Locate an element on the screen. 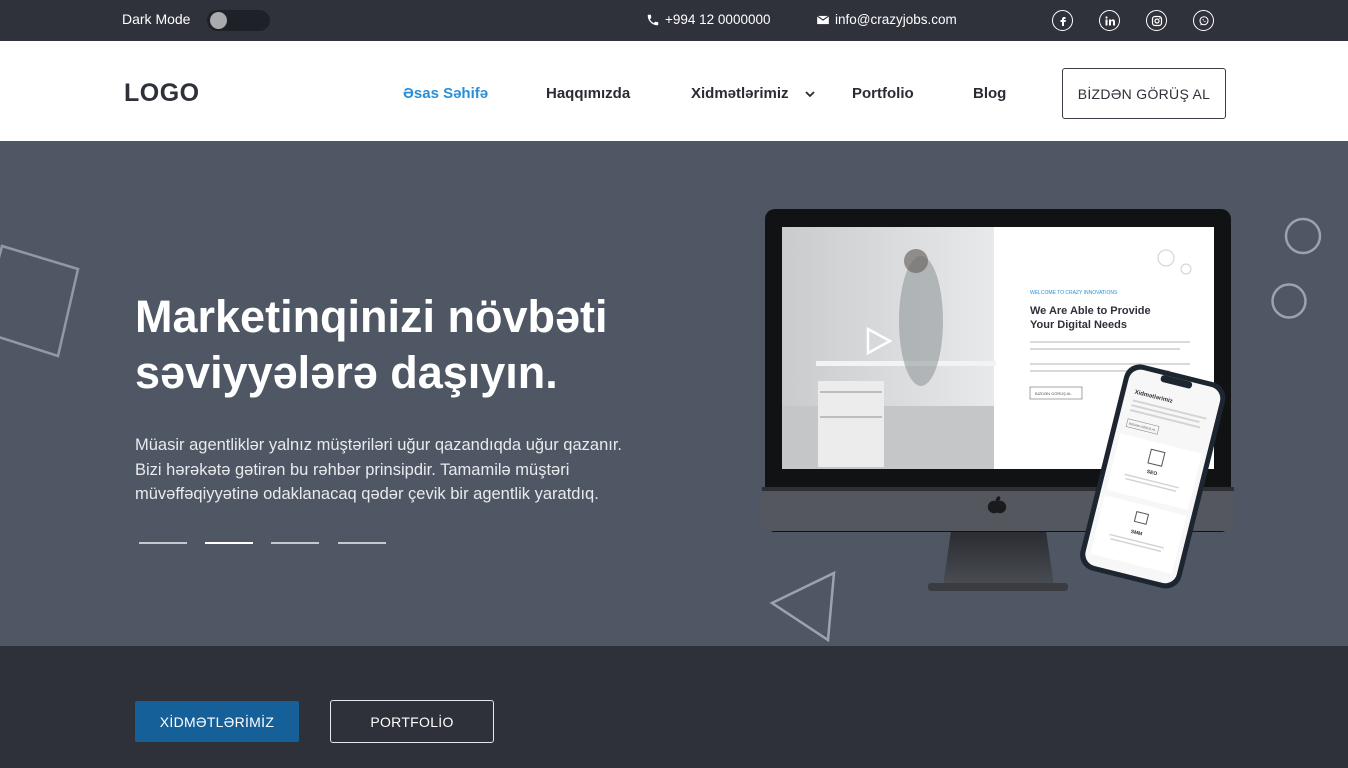 This screenshot has height=768, width=1348. instagram-icon is located at coordinates (1156, 20).